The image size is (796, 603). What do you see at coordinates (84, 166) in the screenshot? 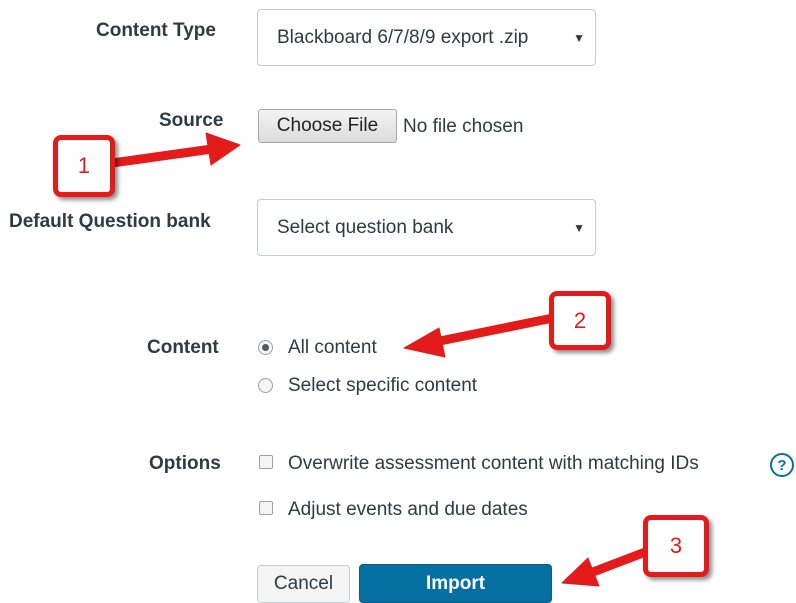
I see `annotation-badge-1: 1` at bounding box center [84, 166].